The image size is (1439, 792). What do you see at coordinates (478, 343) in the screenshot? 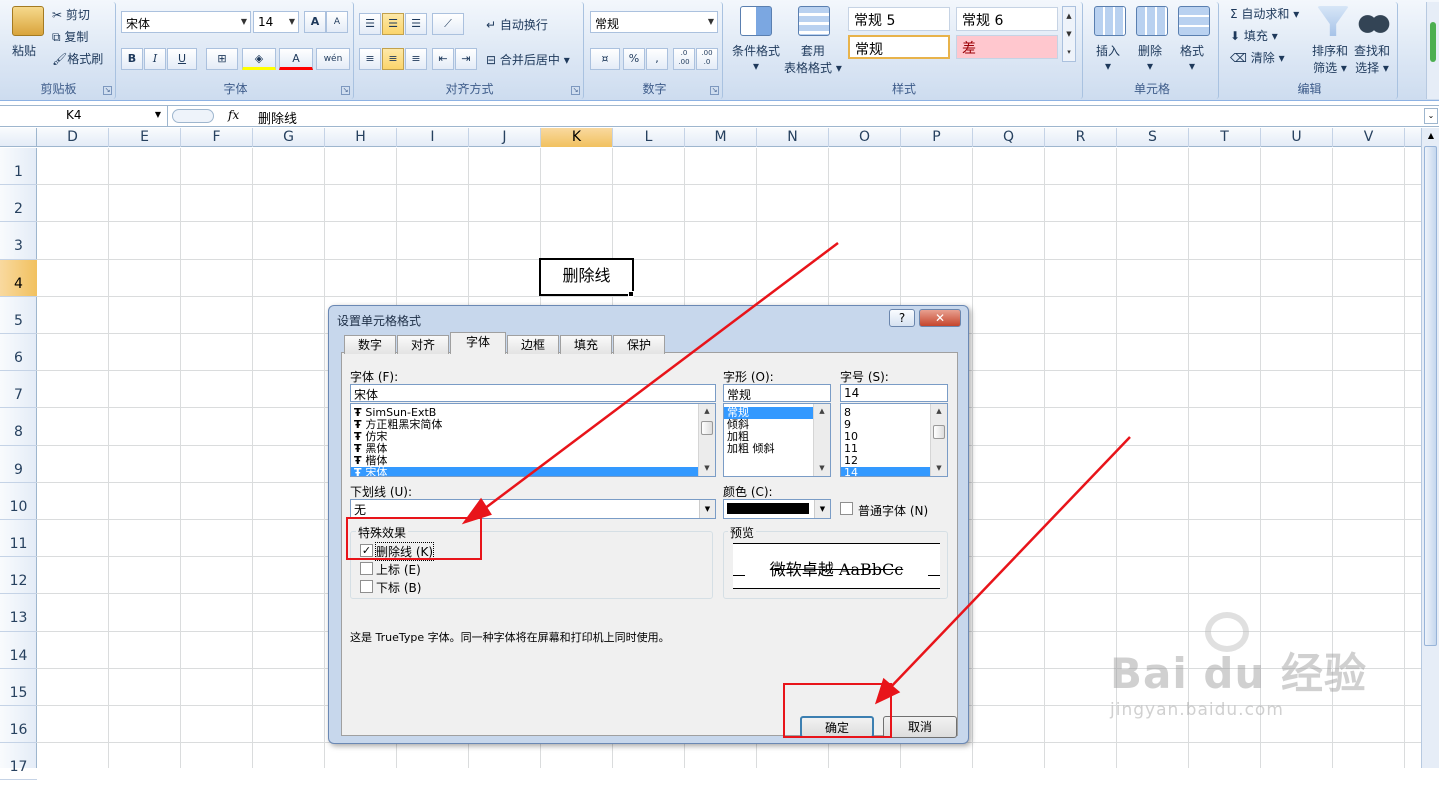
I see `tab-2: 字体` at bounding box center [478, 343].